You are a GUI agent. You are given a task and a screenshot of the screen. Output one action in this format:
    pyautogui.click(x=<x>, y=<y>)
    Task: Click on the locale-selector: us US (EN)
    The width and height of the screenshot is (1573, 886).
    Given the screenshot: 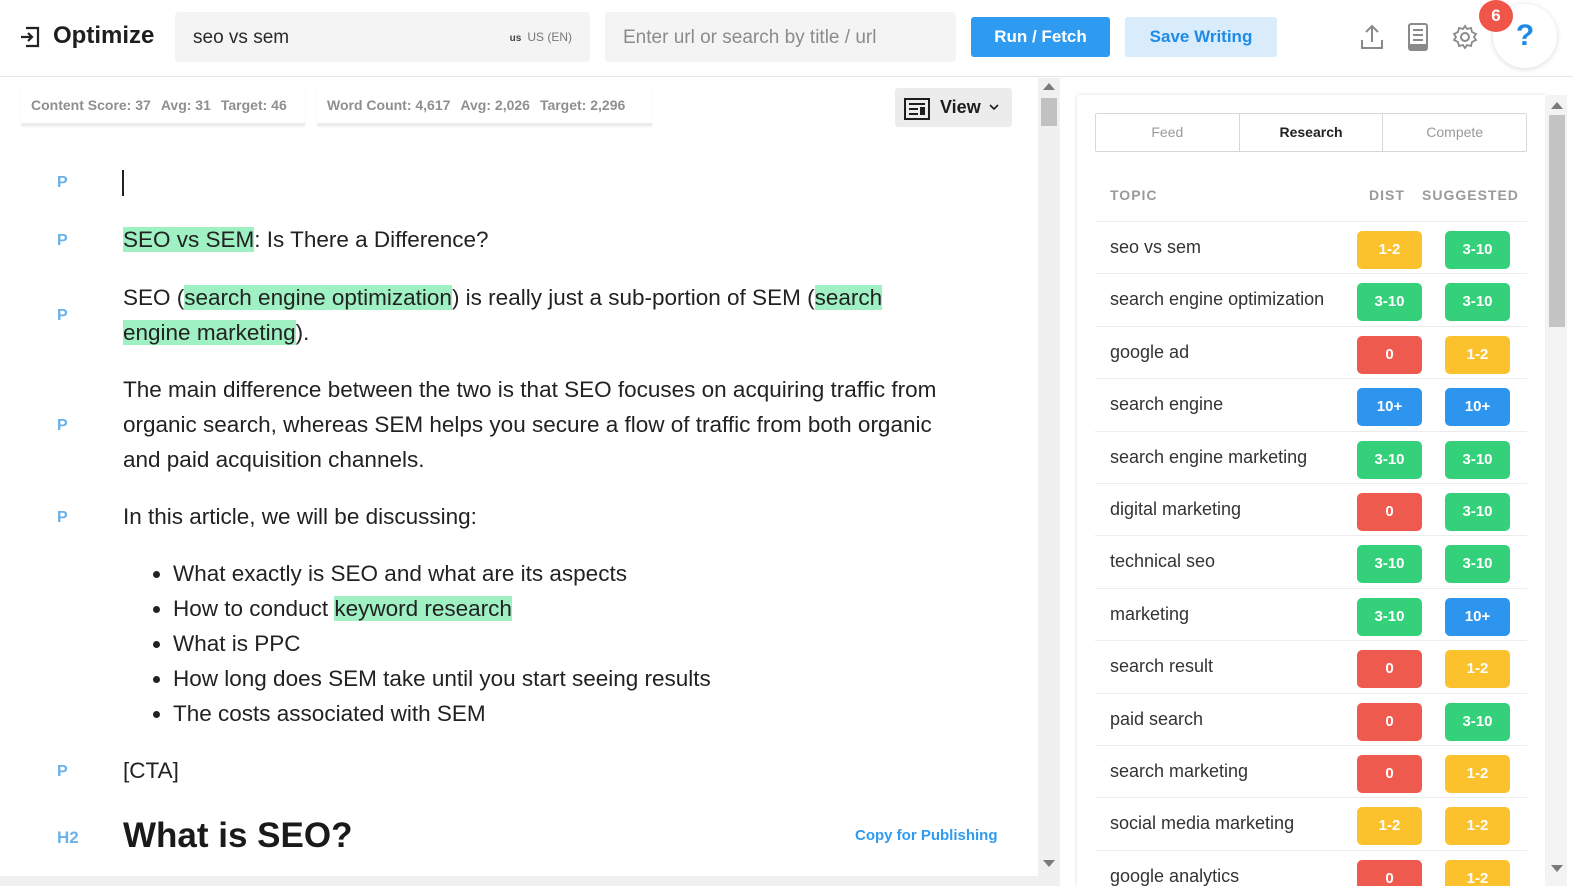 What is the action you would take?
    pyautogui.click(x=541, y=37)
    